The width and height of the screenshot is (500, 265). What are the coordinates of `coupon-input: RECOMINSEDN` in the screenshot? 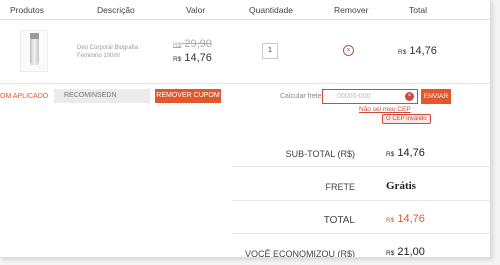 It's located at (102, 96).